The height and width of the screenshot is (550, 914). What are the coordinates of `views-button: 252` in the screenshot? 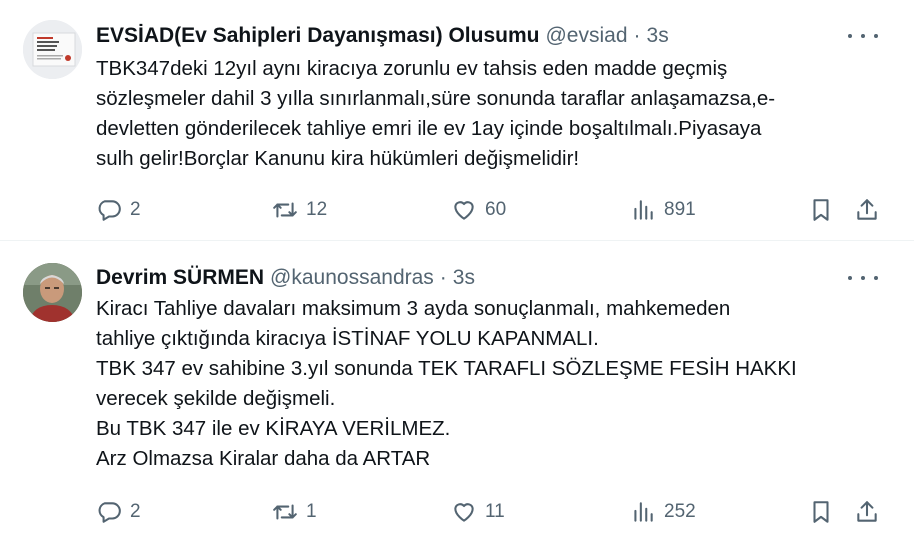 It's located at (663, 512).